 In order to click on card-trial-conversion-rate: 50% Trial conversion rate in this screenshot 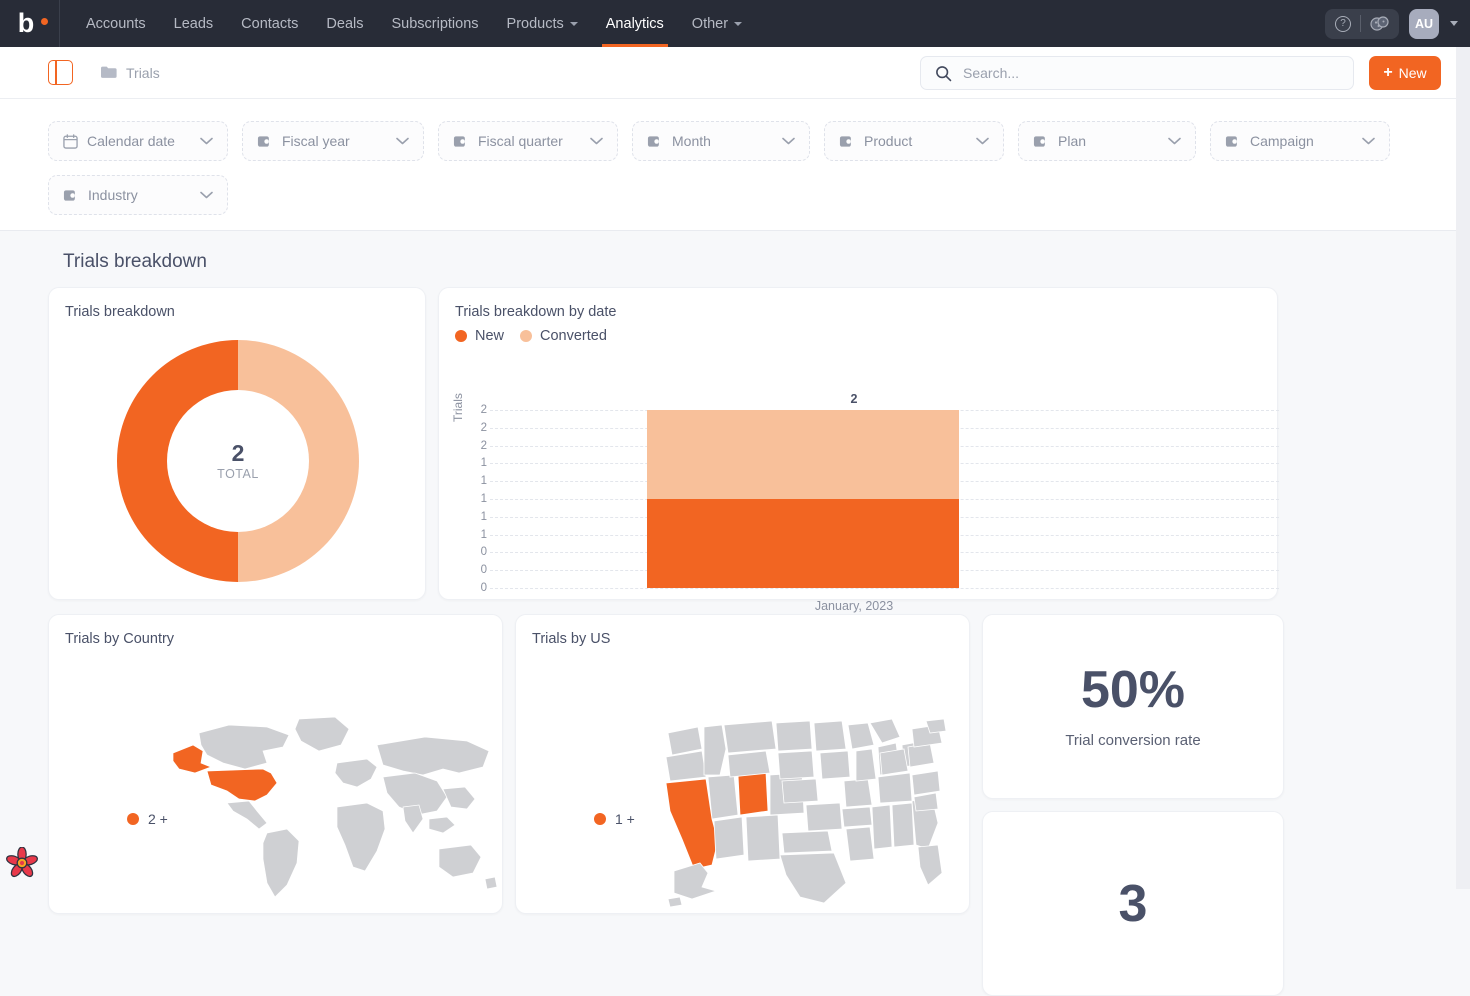, I will do `click(1133, 706)`.